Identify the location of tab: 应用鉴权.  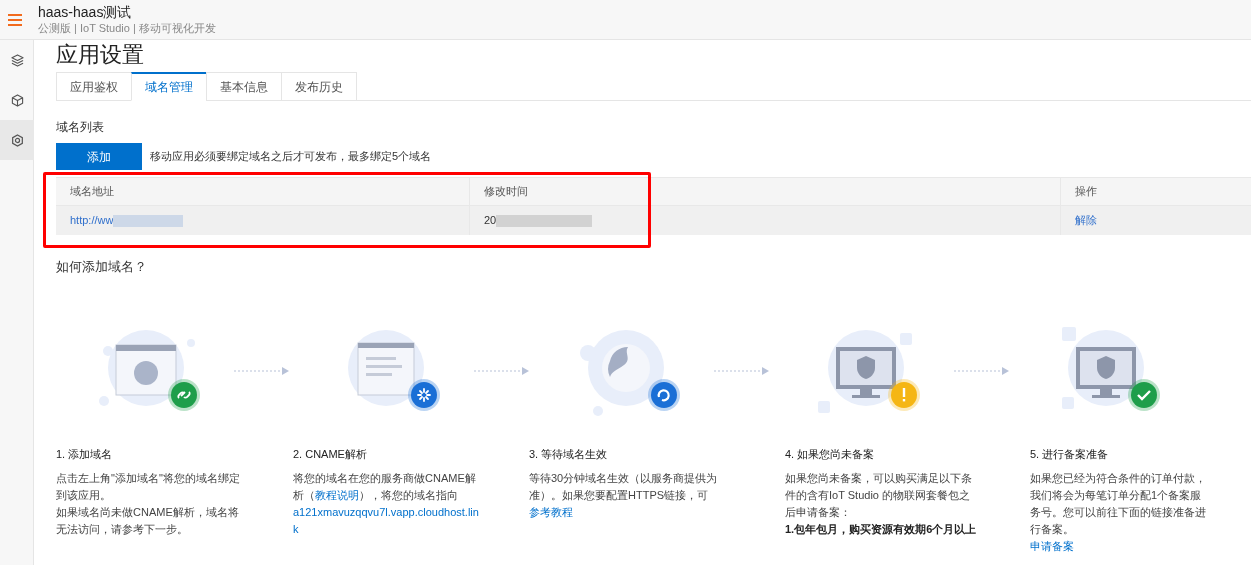
(94, 86).